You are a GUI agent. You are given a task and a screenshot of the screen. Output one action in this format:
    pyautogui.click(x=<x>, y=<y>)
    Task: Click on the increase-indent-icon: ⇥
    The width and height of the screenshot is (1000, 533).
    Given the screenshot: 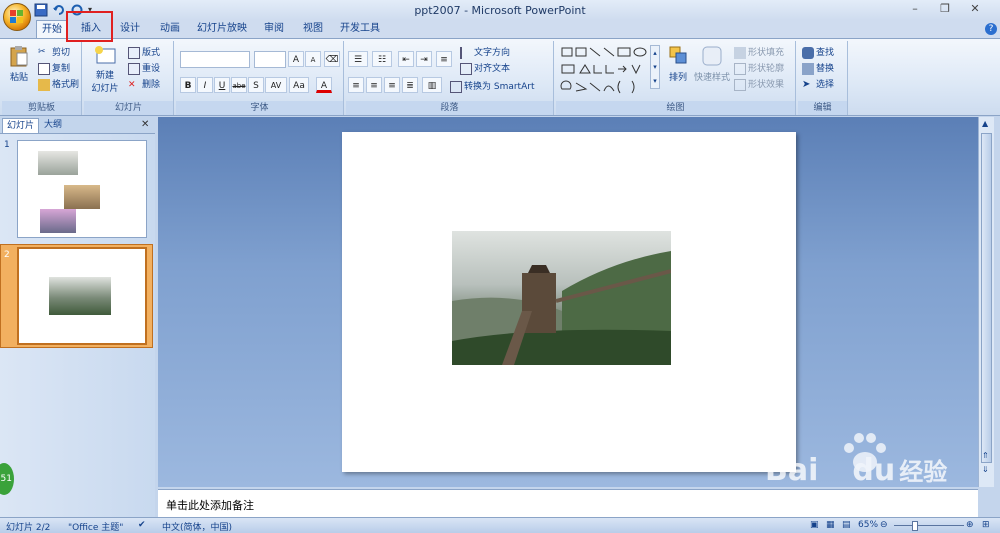 What is the action you would take?
    pyautogui.click(x=424, y=59)
    